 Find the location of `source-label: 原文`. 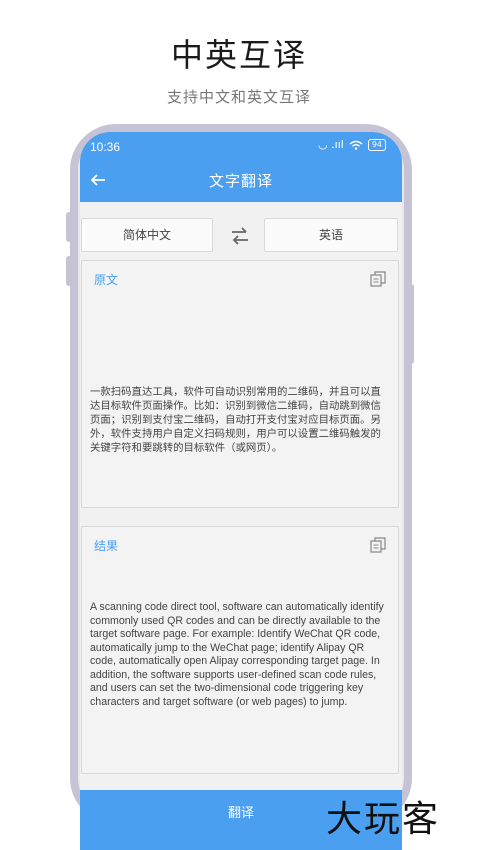

source-label: 原文 is located at coordinates (106, 280).